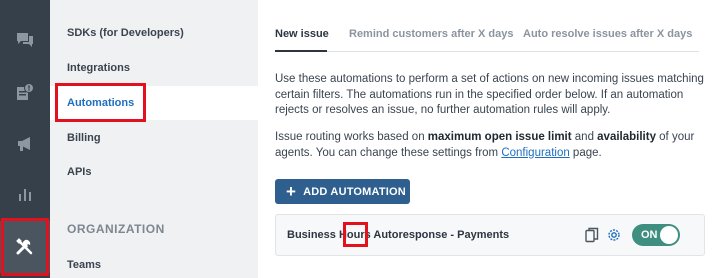  I want to click on tab-remind-customers: Remind customers after X days, so click(431, 34).